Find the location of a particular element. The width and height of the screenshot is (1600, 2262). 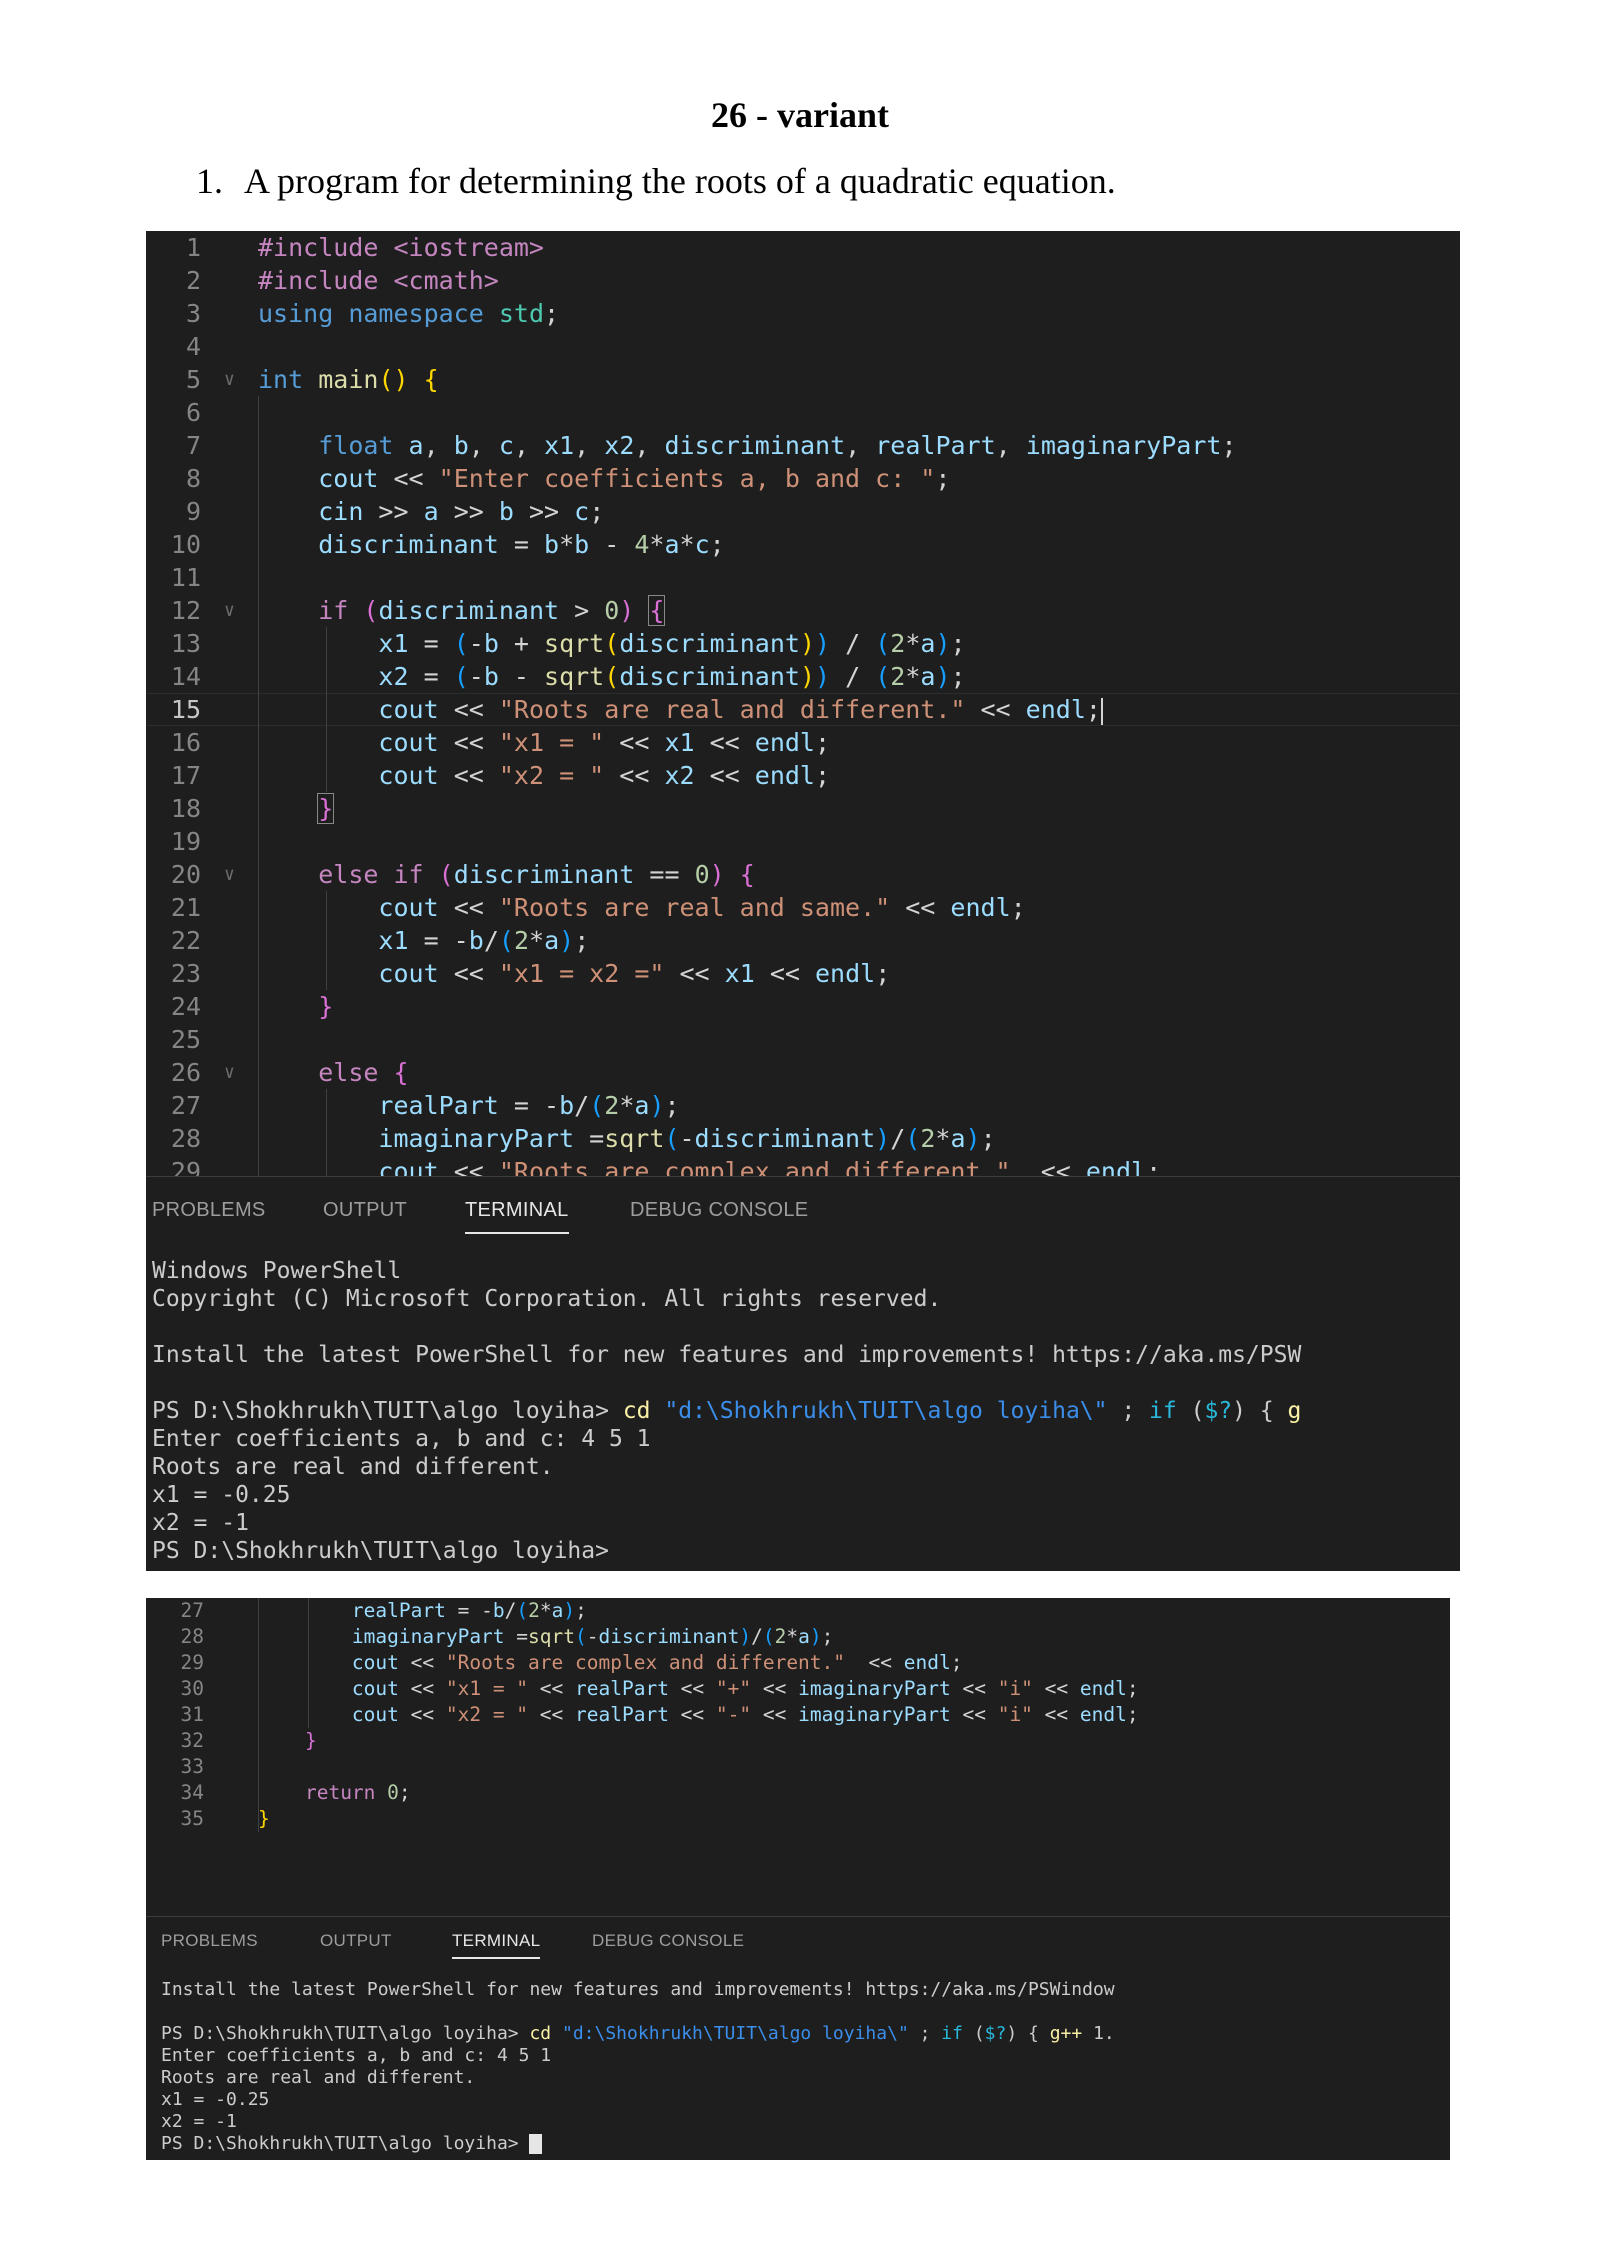

code-token: sqrt is located at coordinates (634, 1138).